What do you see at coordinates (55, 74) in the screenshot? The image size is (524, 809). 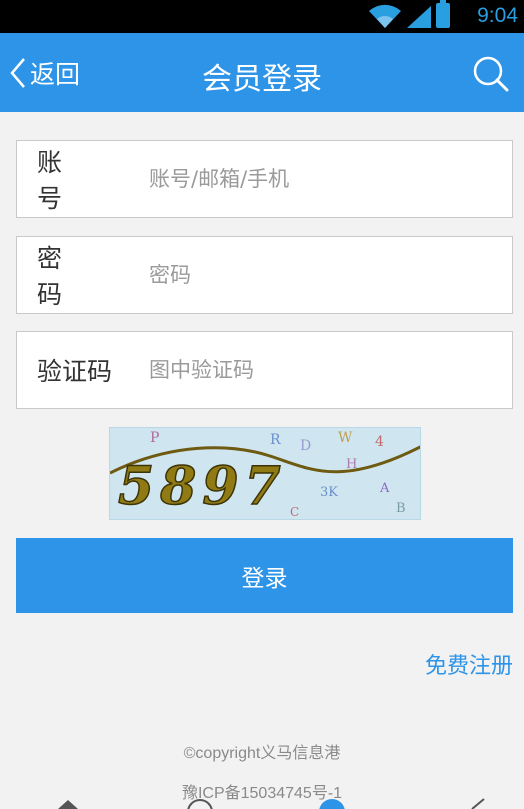 I see `back-label: 返回` at bounding box center [55, 74].